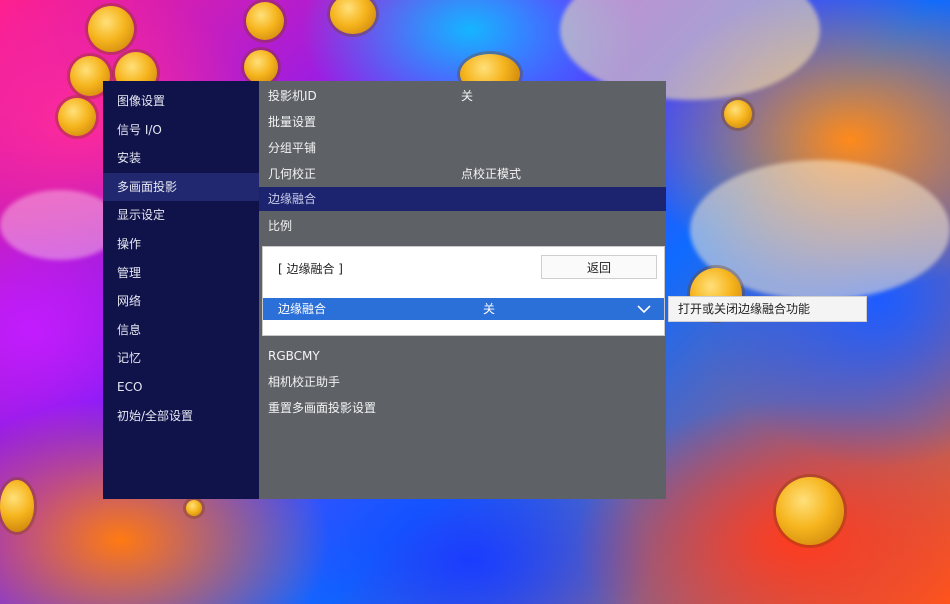 The width and height of the screenshot is (950, 604). What do you see at coordinates (181, 215) in the screenshot?
I see `sidebar-item-display-settings: 显示设定` at bounding box center [181, 215].